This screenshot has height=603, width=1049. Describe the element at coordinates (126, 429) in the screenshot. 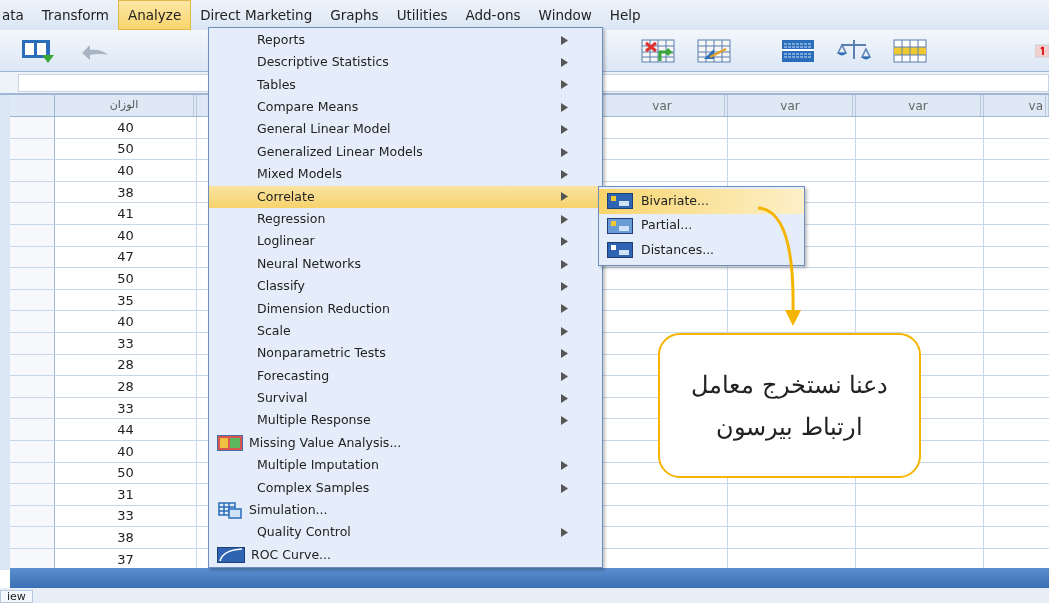

I see `table-cell: 44` at that location.